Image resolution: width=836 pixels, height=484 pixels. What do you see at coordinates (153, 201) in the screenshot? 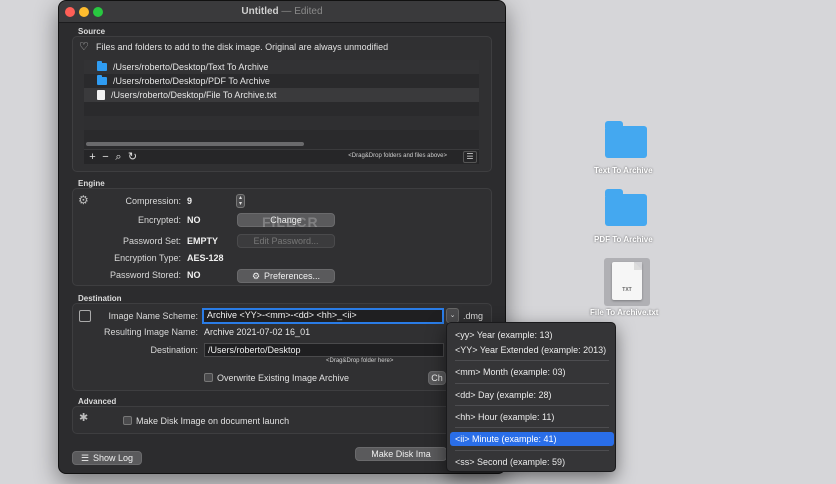
I see `compression-label: Compression:` at bounding box center [153, 201].